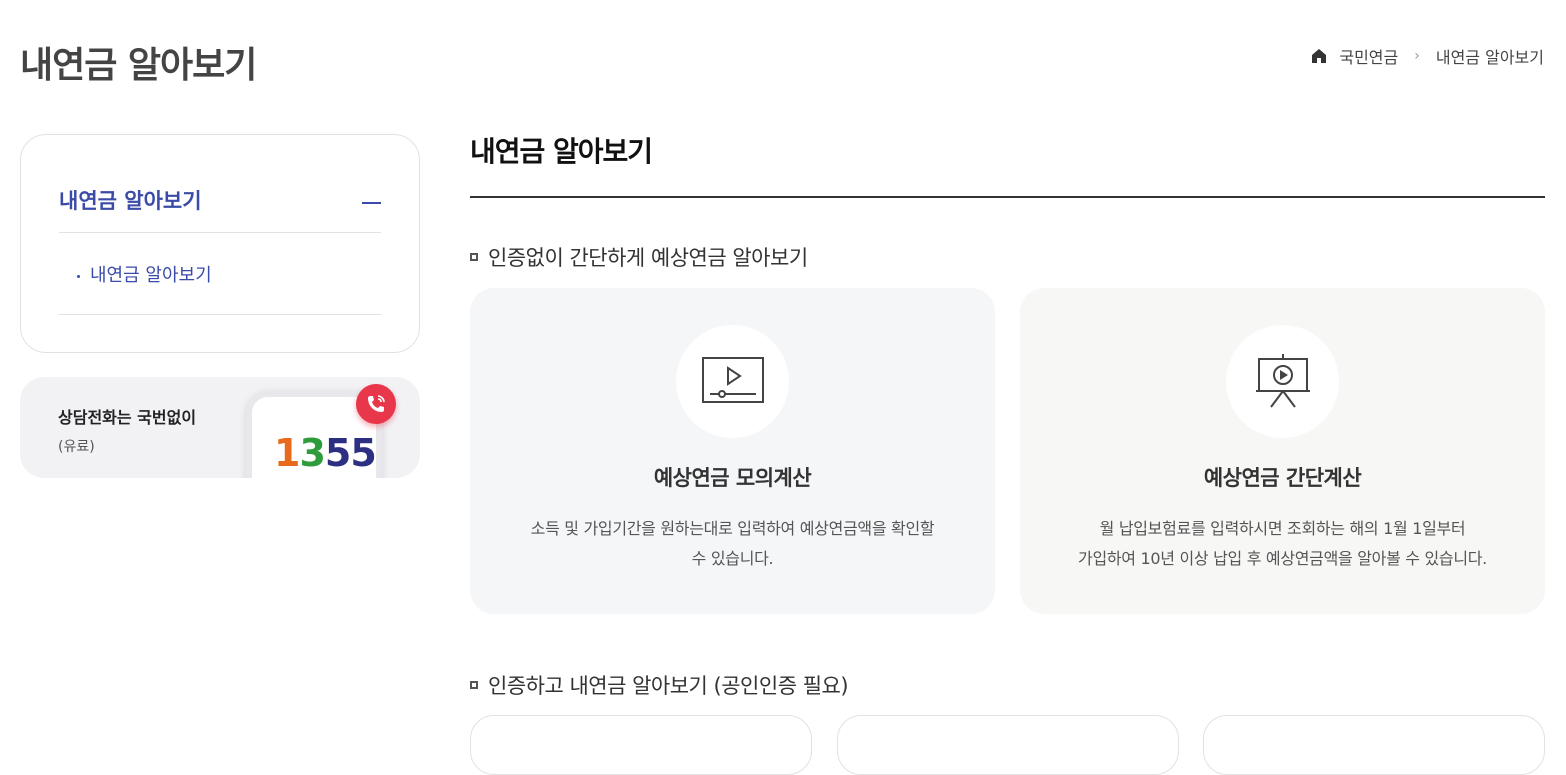  Describe the element at coordinates (732, 528) in the screenshot. I see `card-description-line: 소득 및 가입기간을 원하는대로 입력하여 예상연금액을 확인할` at that location.